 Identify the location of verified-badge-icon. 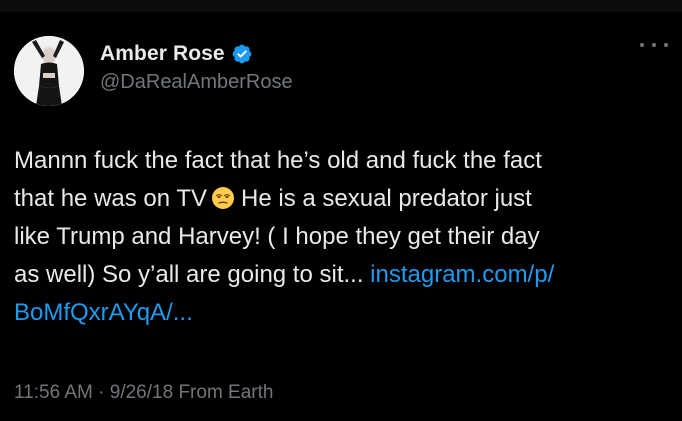
(242, 54).